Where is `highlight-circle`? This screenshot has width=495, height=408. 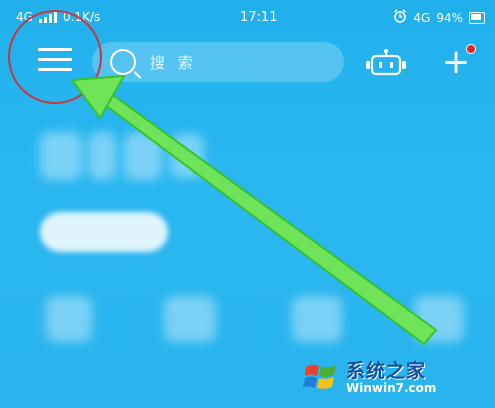 highlight-circle is located at coordinates (55, 57).